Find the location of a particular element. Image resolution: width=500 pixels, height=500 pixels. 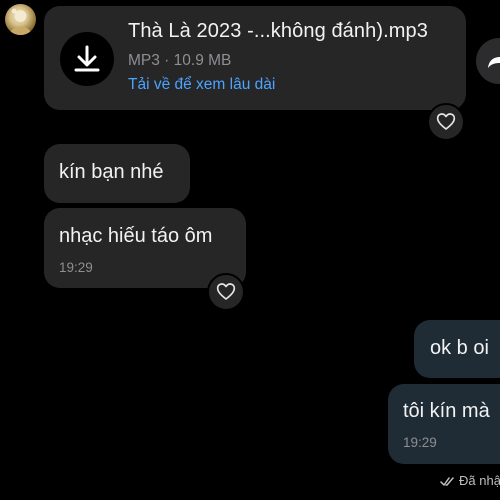

message-text: ok b oi is located at coordinates (459, 348).